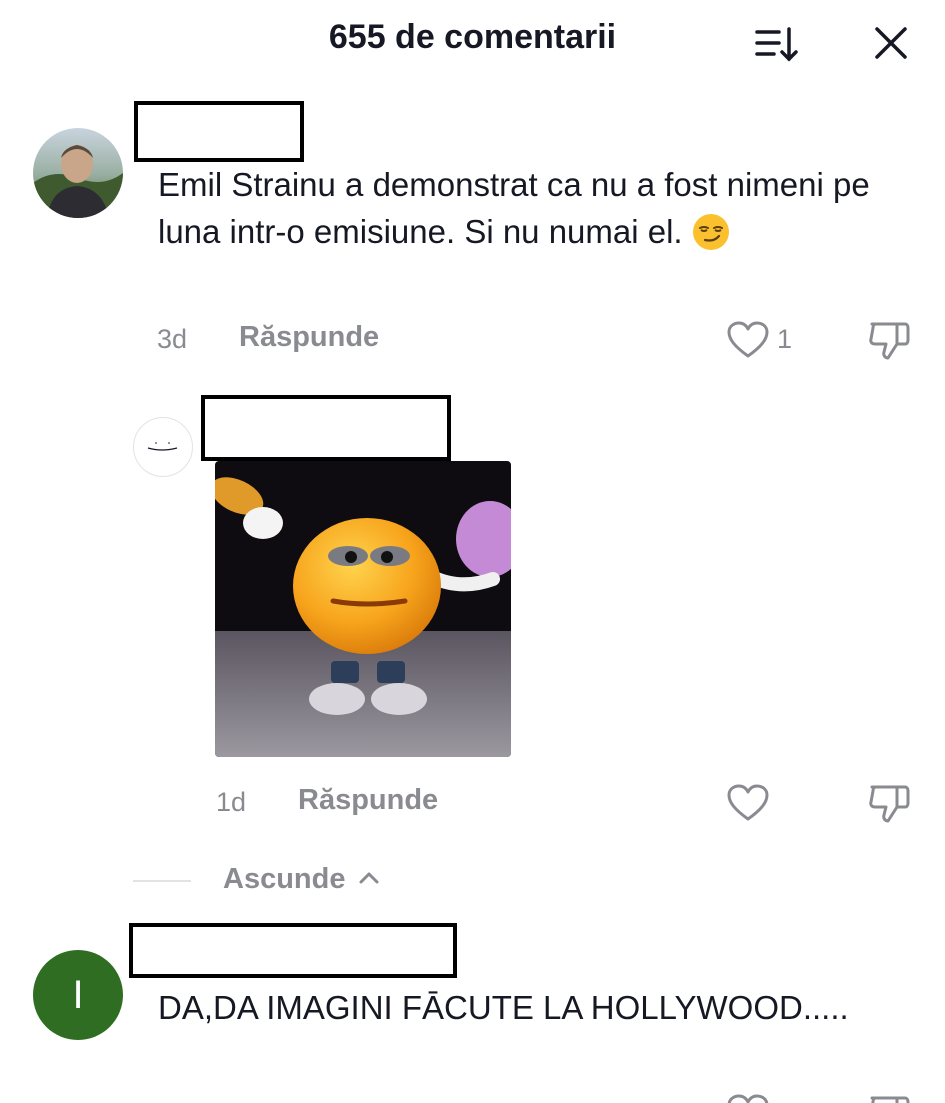 This screenshot has height=1103, width=945. Describe the element at coordinates (172, 339) in the screenshot. I see `comment-time: 3d` at that location.